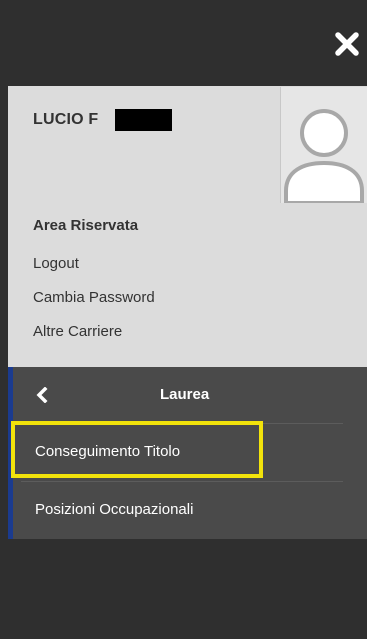 The height and width of the screenshot is (639, 367). What do you see at coordinates (66, 119) in the screenshot?
I see `user-name: LUCIO F` at bounding box center [66, 119].